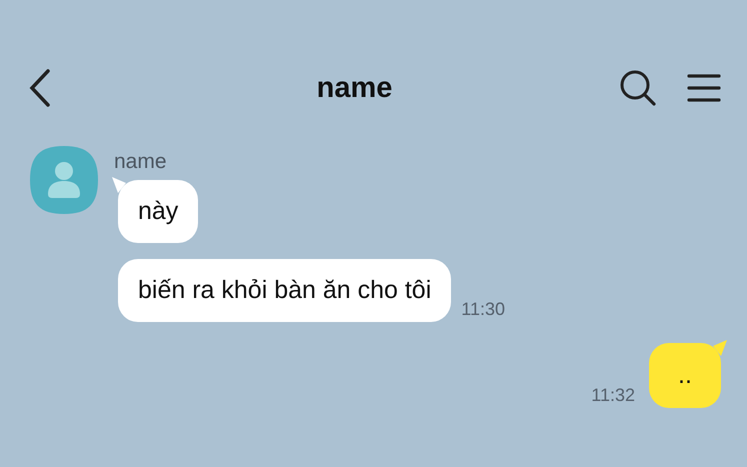 The height and width of the screenshot is (467, 747). Describe the element at coordinates (285, 290) in the screenshot. I see `message-bubble: biến ra khỏi bàn ăn cho tôi` at that location.